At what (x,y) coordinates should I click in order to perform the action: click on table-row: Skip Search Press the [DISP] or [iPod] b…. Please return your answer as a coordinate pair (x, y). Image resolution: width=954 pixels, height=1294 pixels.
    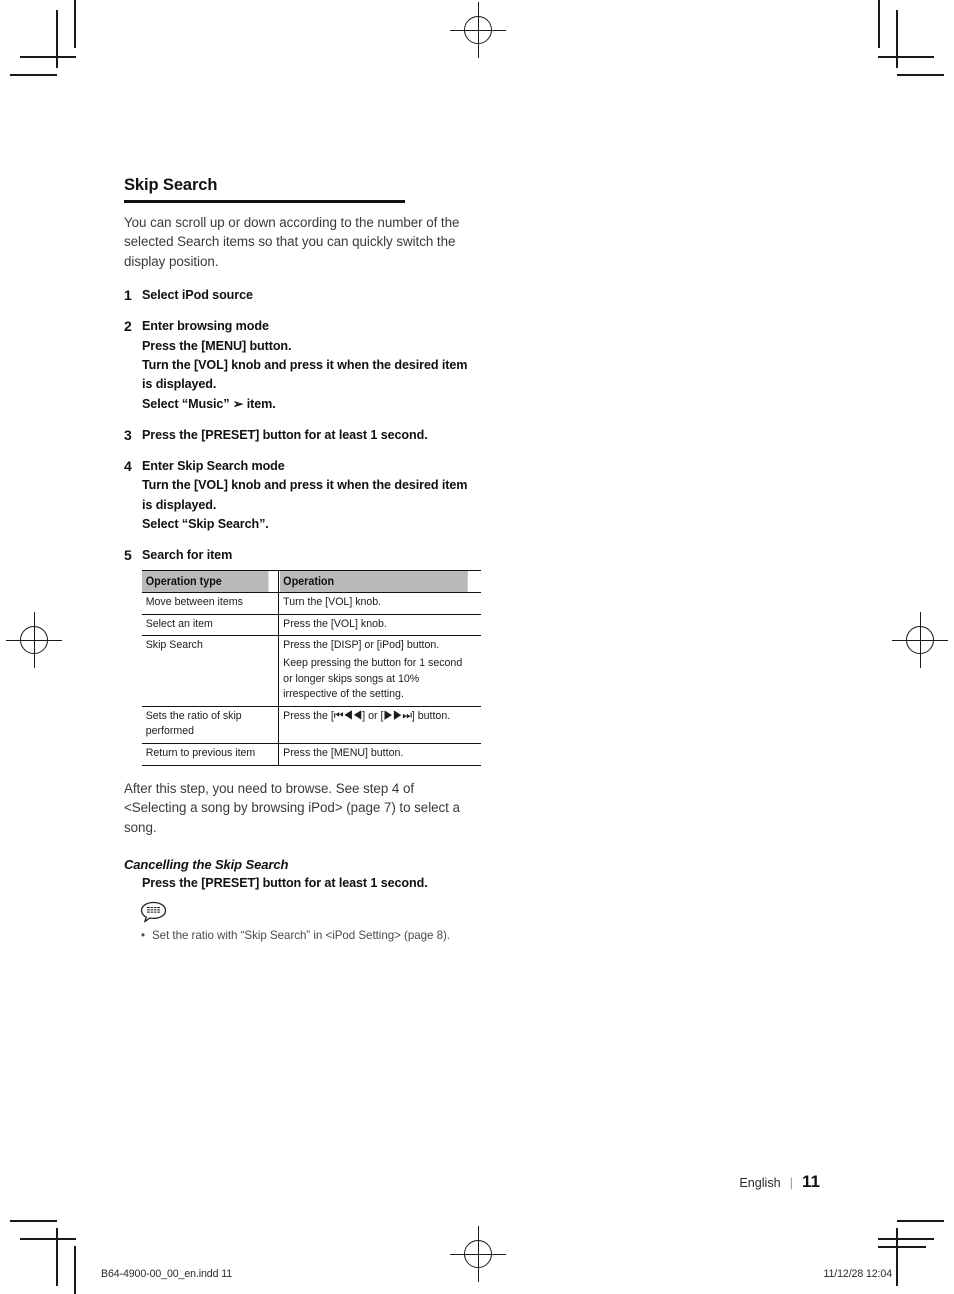
    Looking at the image, I should click on (311, 671).